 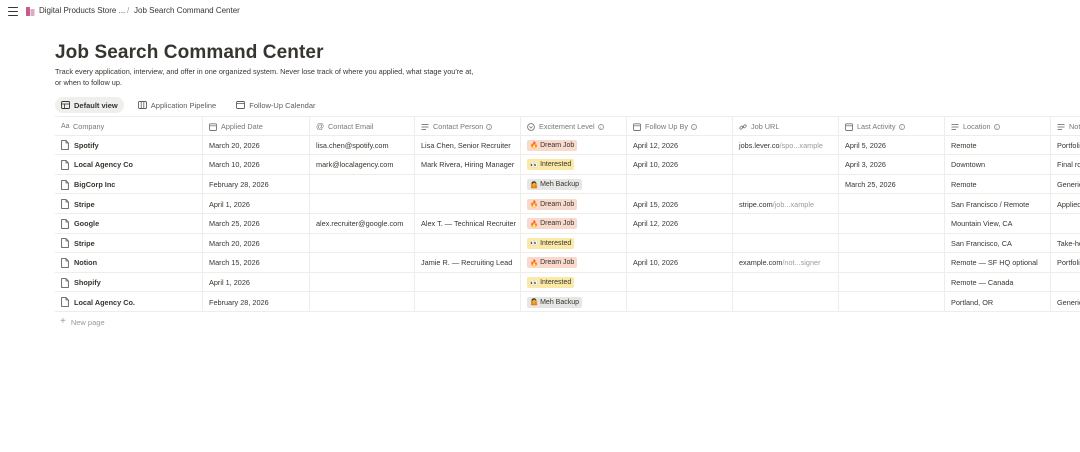 I want to click on company-cell: Stripe, so click(x=129, y=243).